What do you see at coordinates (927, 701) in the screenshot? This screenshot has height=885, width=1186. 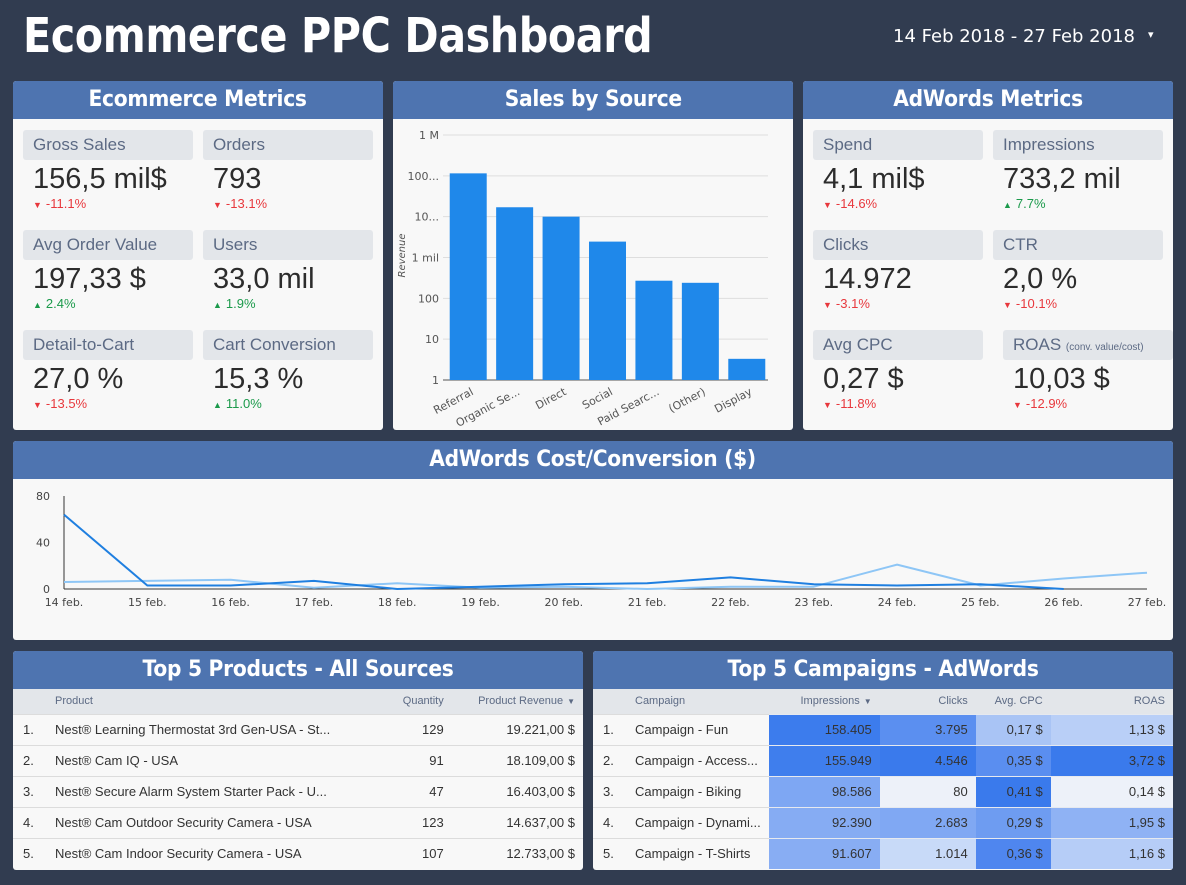 I see `column-header-clicks: Clicks` at bounding box center [927, 701].